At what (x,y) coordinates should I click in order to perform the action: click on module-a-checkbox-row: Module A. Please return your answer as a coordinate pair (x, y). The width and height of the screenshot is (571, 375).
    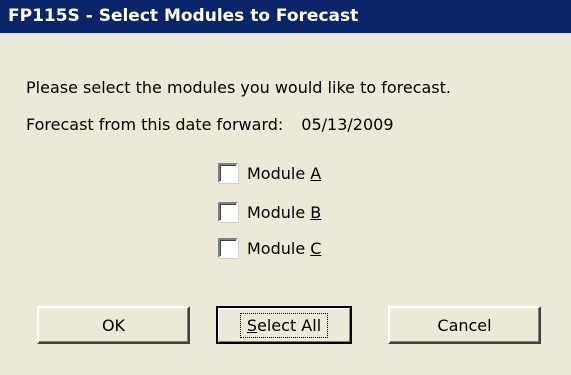
    Looking at the image, I should click on (269, 173).